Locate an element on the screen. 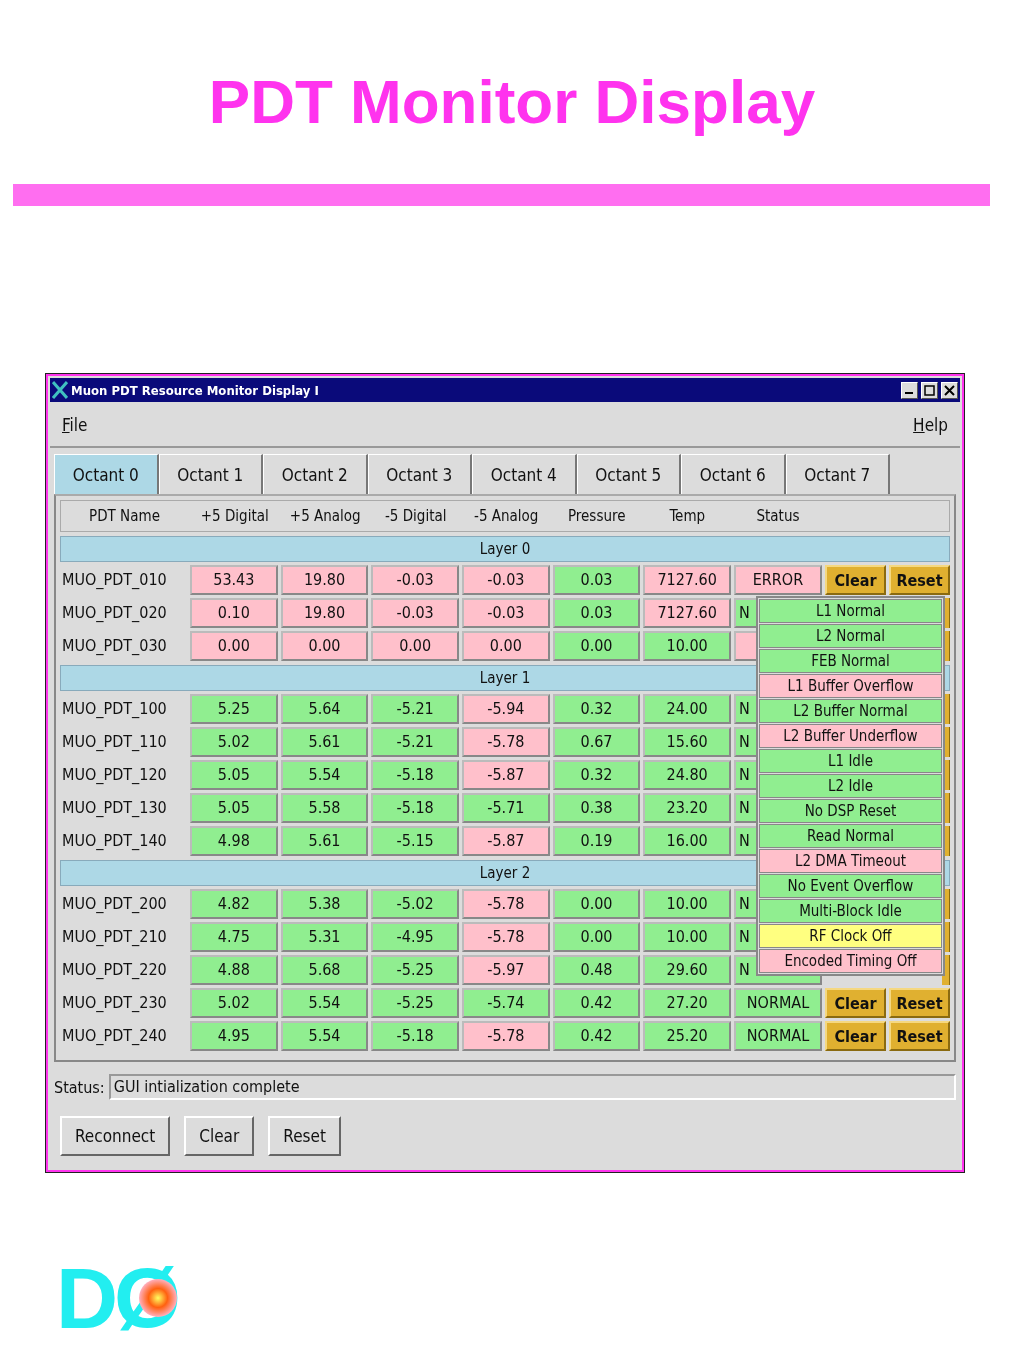 The width and height of the screenshot is (1024, 1365). tab: Octant 6 is located at coordinates (733, 474).